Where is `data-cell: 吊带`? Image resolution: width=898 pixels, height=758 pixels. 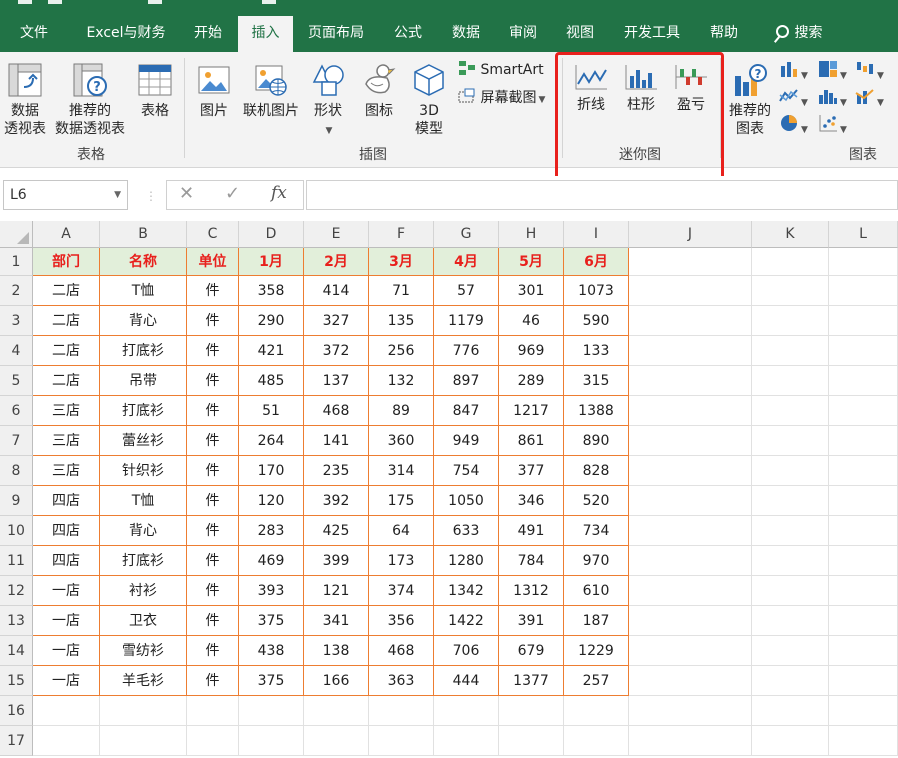
data-cell: 吊带 is located at coordinates (143, 381).